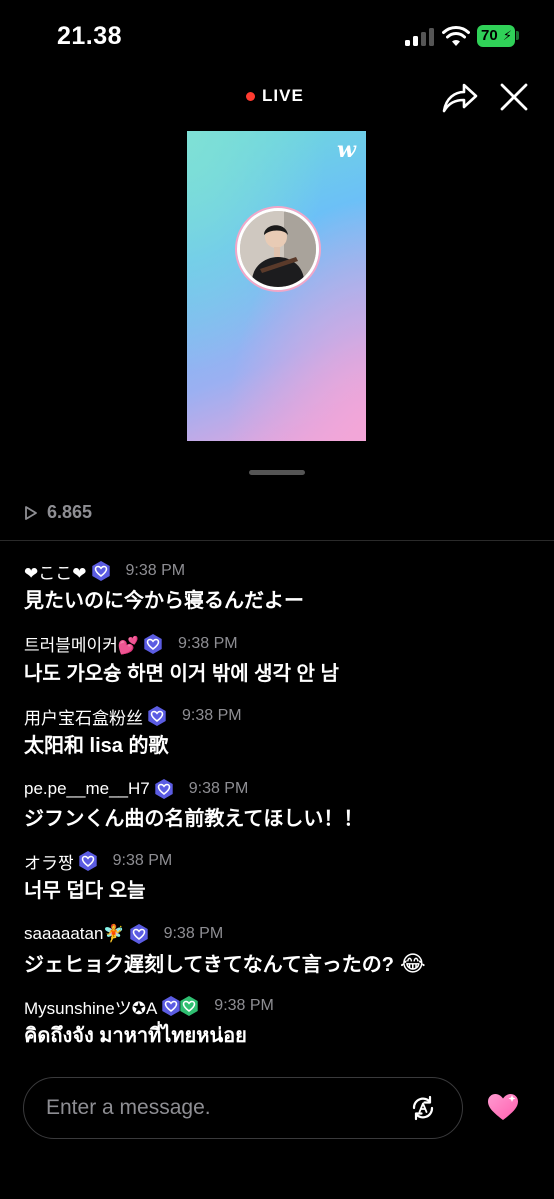 This screenshot has height=1199, width=554. I want to click on chat-message-header: pe.pe__me__H7 9:38 PM, so click(284, 789).